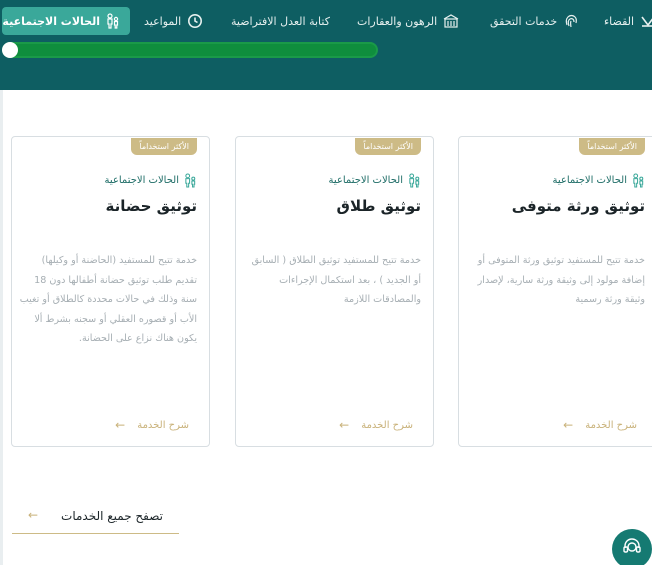  I want to click on service-title: توثيق طلاق, so click(378, 206).